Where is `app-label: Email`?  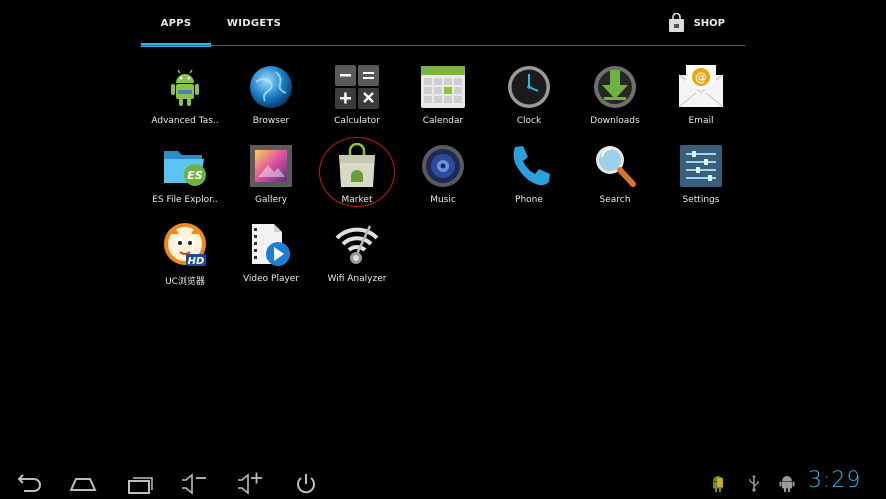 app-label: Email is located at coordinates (701, 121).